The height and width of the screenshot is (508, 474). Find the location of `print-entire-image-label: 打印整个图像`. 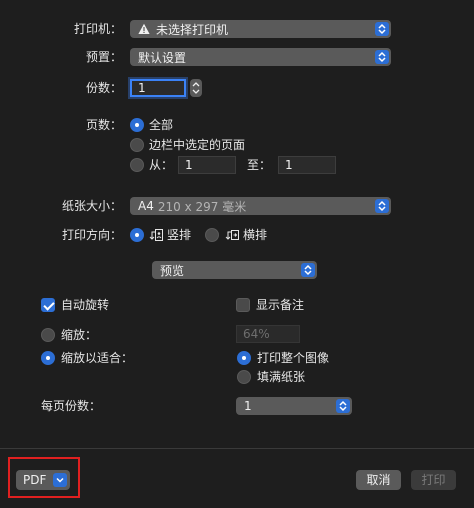

print-entire-image-label: 打印整个图像 is located at coordinates (293, 358).